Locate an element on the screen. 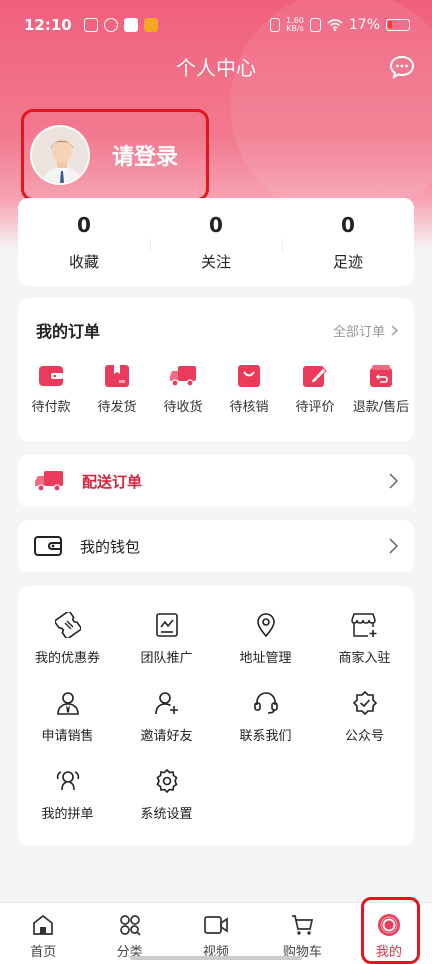 The width and height of the screenshot is (432, 964). login-prompt: 请登录 is located at coordinates (145, 155).